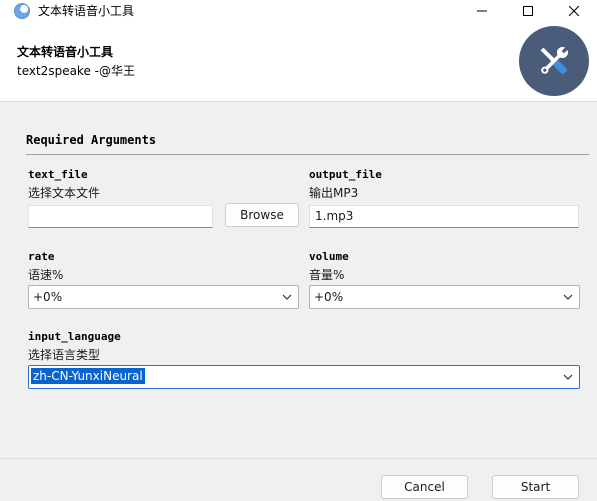  What do you see at coordinates (304, 377) in the screenshot?
I see `input-language-select: zh-CN-YunxiNeural` at bounding box center [304, 377].